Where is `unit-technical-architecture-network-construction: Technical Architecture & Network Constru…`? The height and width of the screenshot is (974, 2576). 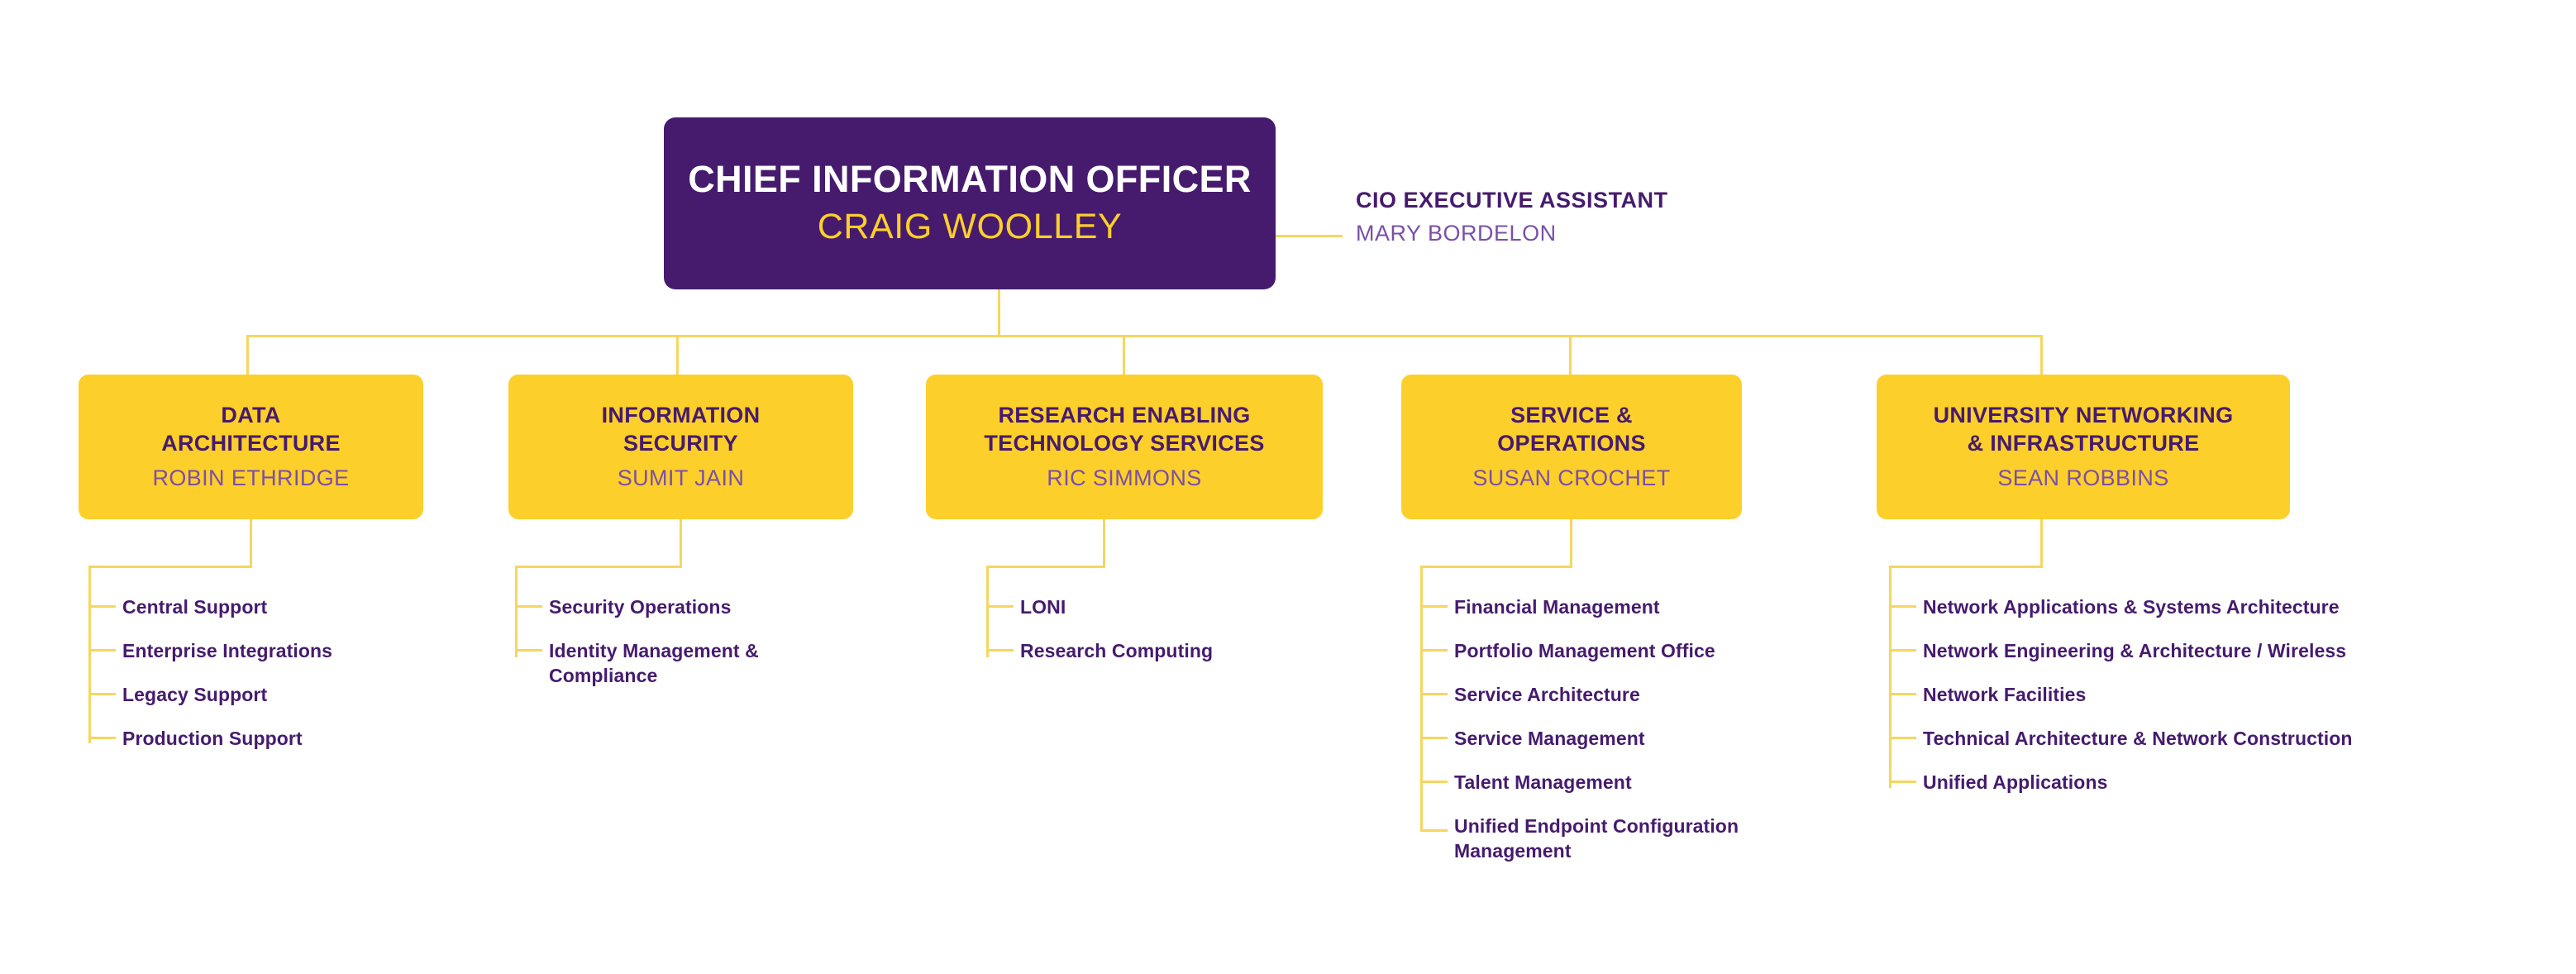
unit-technical-architecture-network-construction: Technical Architecture & Network Constru… is located at coordinates (2138, 739).